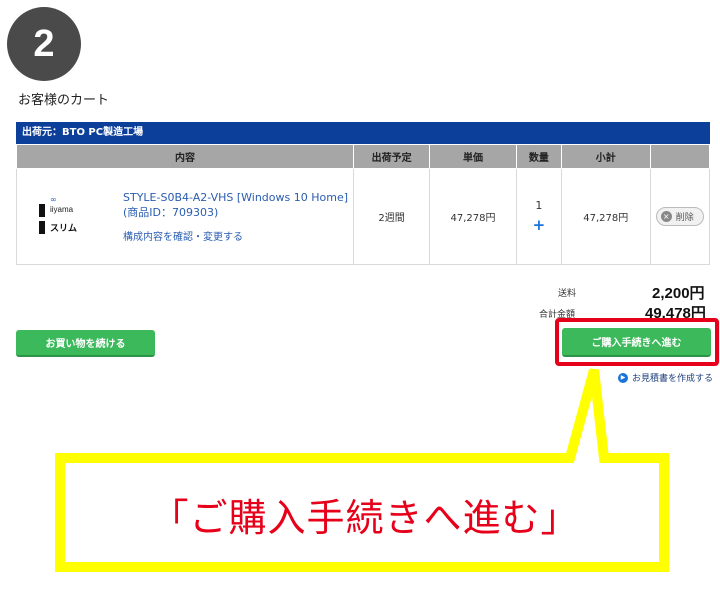 Image resolution: width=720 pixels, height=599 pixels. I want to click on callout-text: 「ご購入手続きへ進む」, so click(365, 517).